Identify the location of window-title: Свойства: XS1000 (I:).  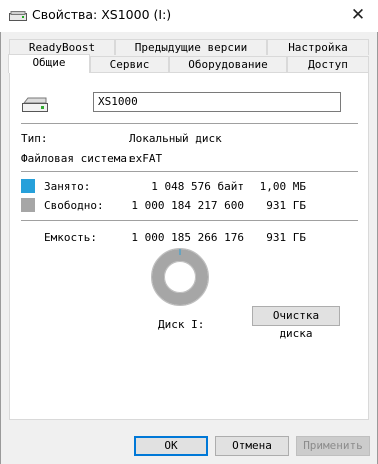
(102, 14).